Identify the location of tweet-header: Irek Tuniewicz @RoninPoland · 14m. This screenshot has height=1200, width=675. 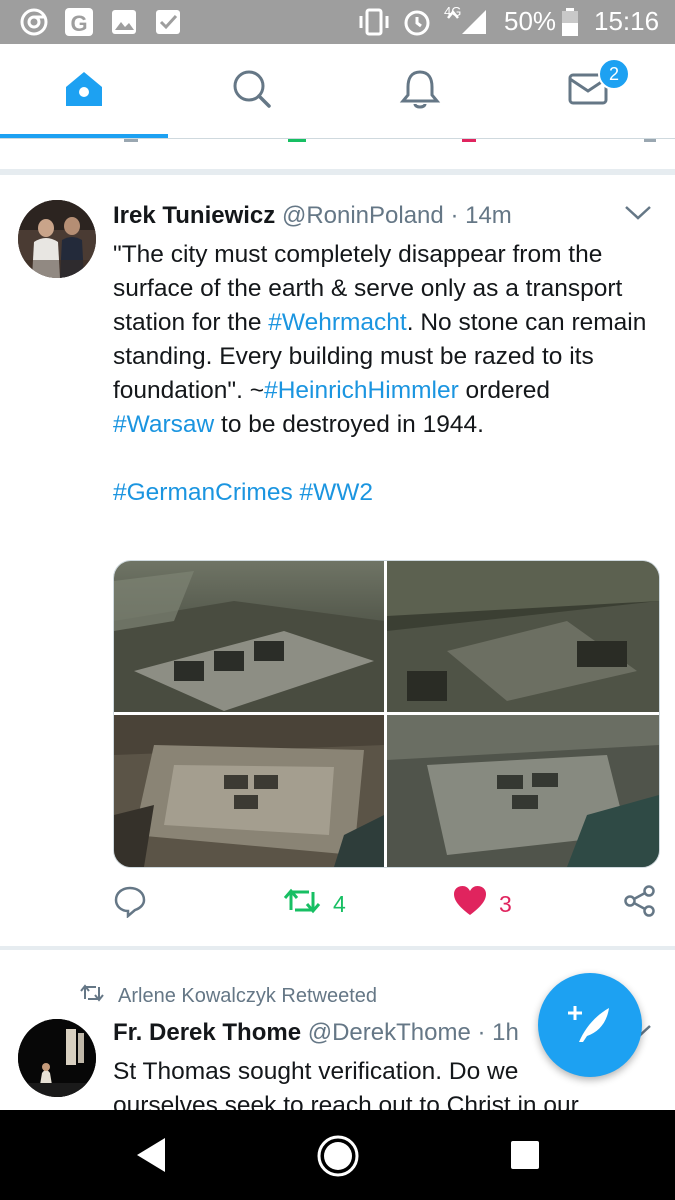
(312, 216).